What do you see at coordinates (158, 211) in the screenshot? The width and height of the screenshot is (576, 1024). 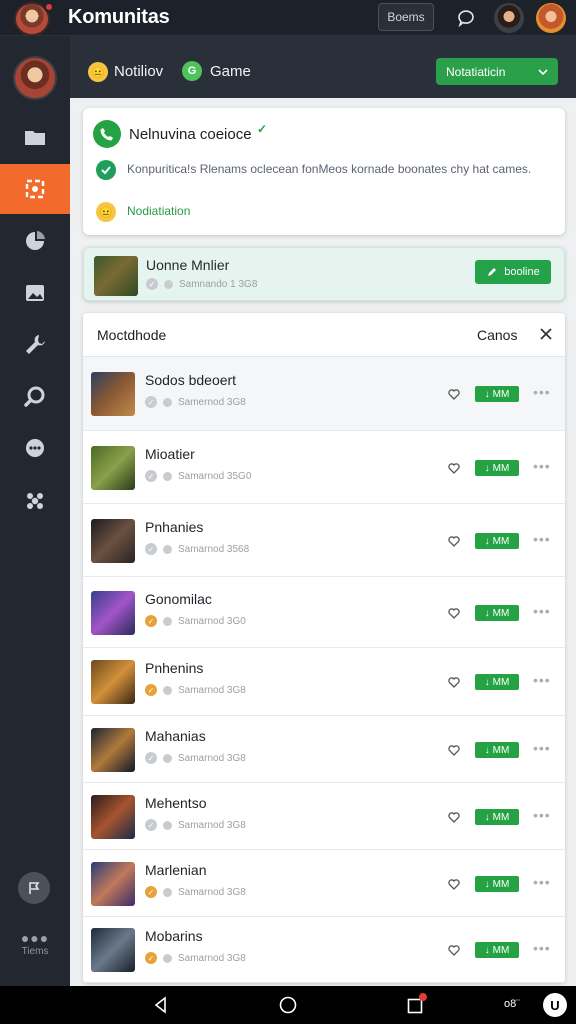 I see `notice-link: Nodiatiation` at bounding box center [158, 211].